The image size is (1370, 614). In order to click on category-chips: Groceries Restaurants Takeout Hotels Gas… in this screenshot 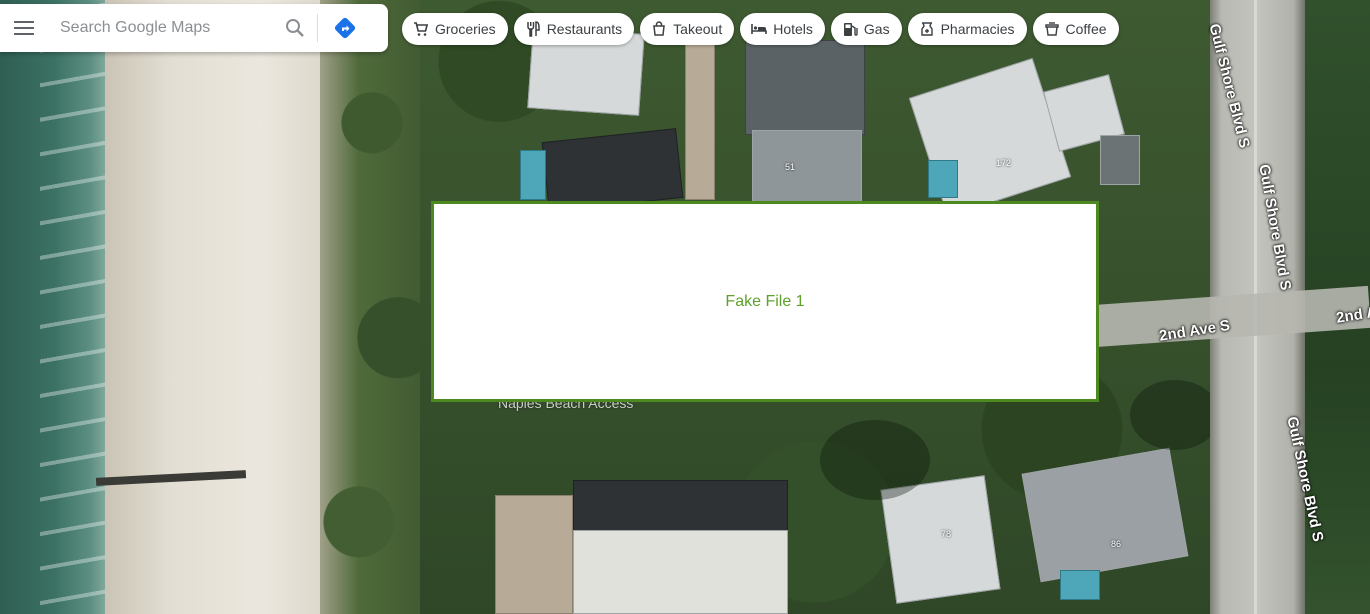, I will do `click(760, 29)`.